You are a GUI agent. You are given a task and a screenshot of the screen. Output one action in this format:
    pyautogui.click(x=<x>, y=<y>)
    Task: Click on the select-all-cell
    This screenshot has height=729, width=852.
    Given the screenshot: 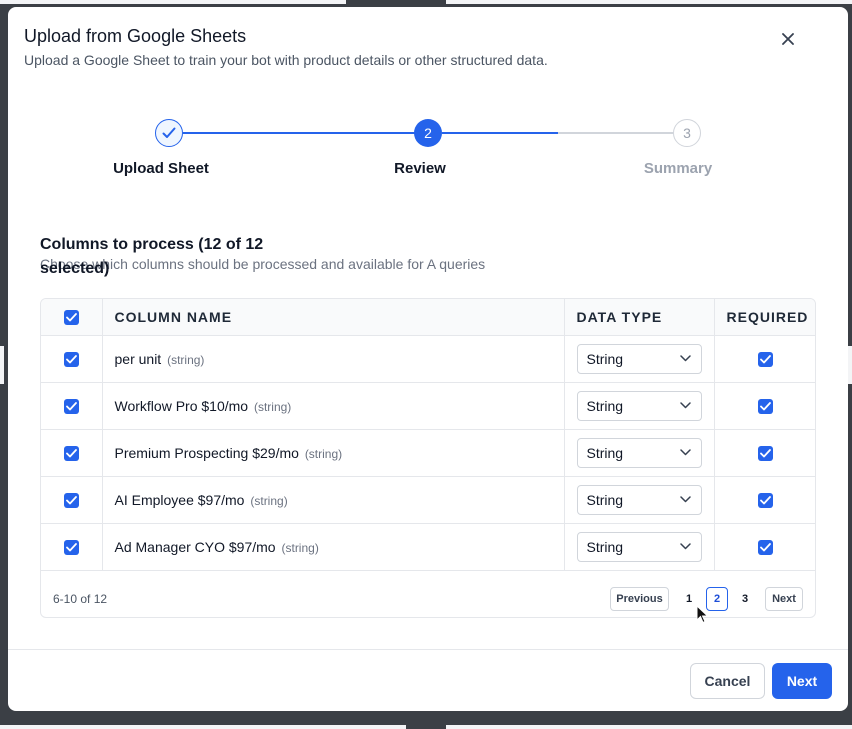 What is the action you would take?
    pyautogui.click(x=72, y=317)
    